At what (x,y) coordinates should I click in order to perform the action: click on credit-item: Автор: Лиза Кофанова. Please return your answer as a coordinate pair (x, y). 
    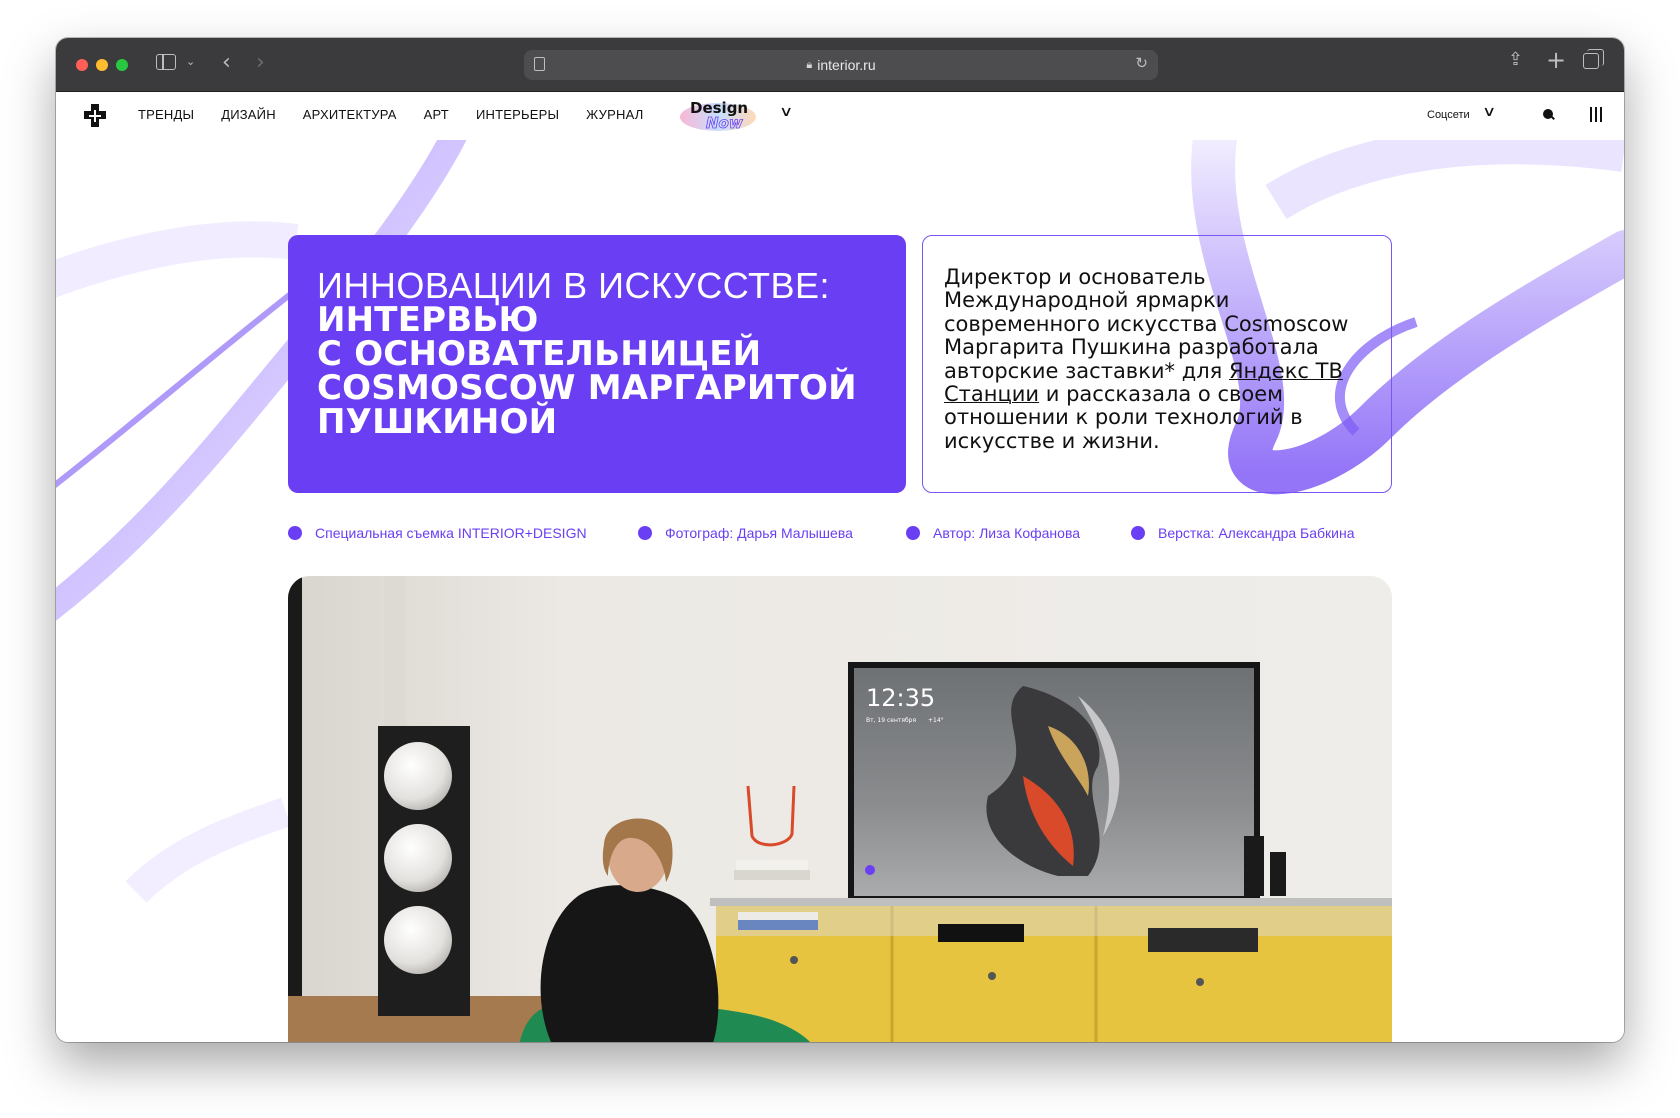
    Looking at the image, I should click on (993, 533).